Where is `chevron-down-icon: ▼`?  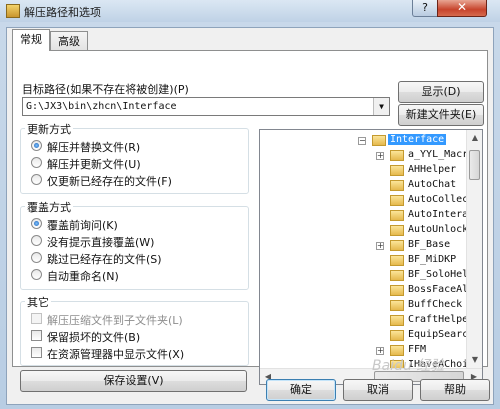 chevron-down-icon: ▼ is located at coordinates (381, 106).